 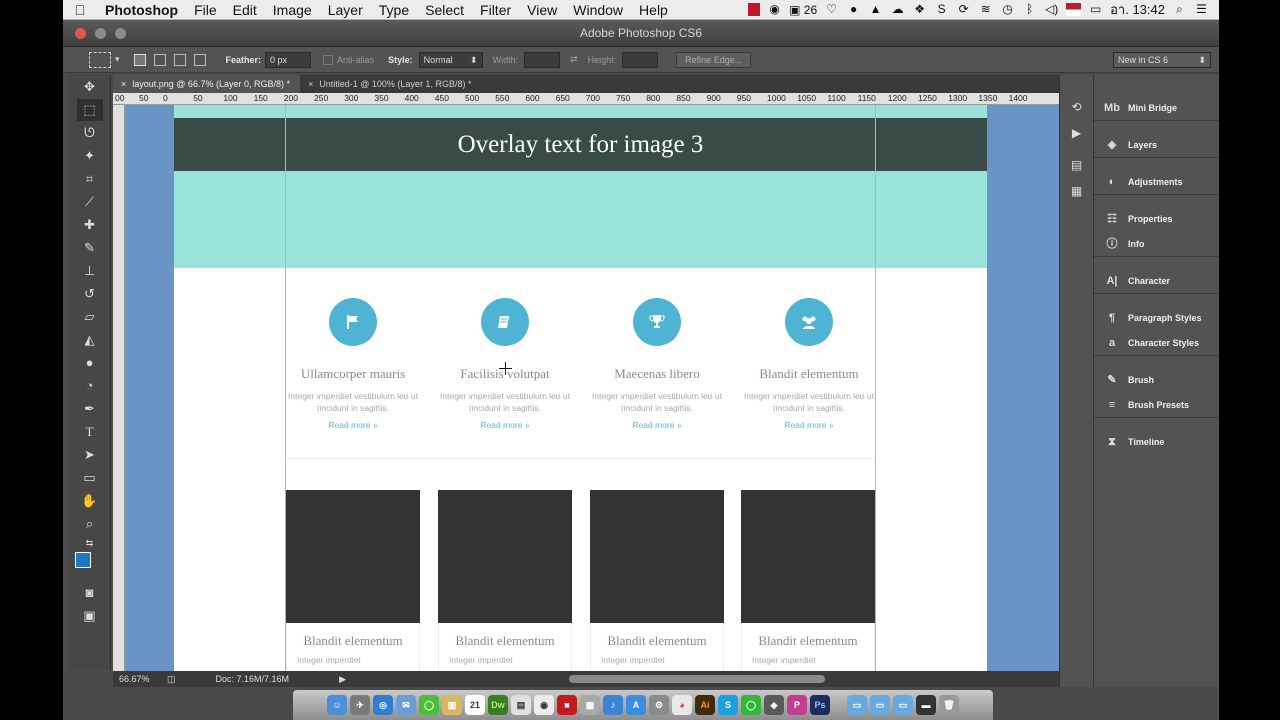 I want to click on skype-dock-icon: S, so click(x=728, y=705).